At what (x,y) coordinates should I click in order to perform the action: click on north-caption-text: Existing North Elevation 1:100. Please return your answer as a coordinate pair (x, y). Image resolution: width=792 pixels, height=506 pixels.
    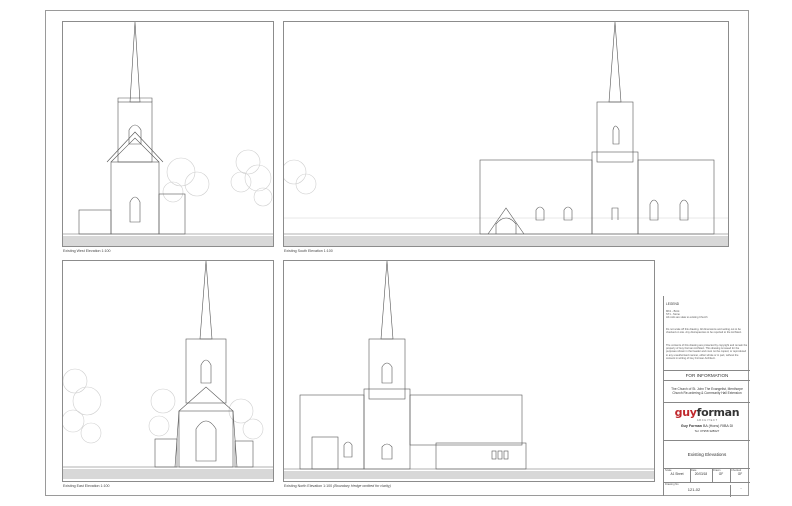
    Looking at the image, I should click on (308, 486).